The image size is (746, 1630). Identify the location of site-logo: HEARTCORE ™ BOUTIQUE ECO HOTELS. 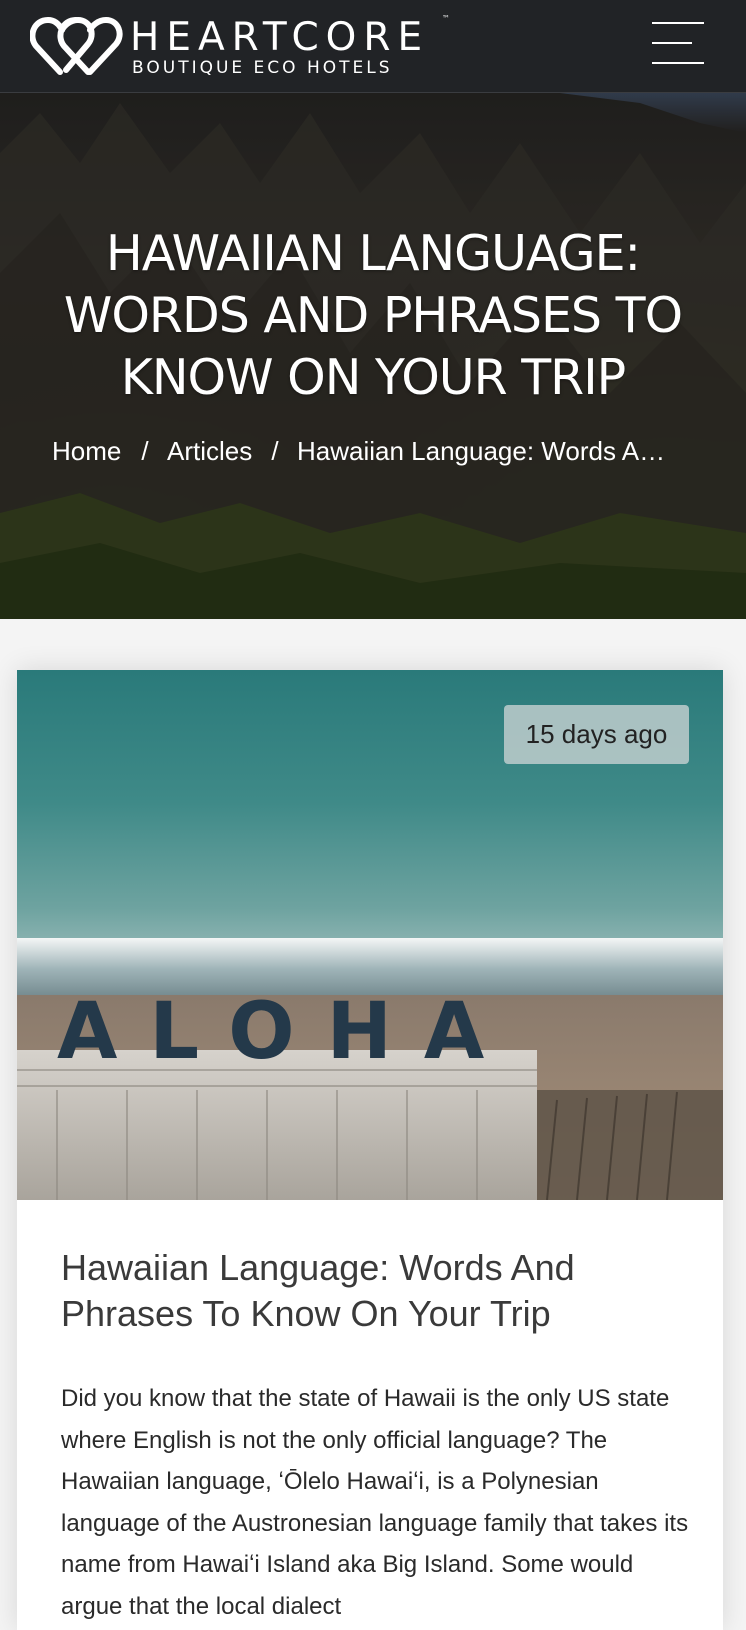
(245, 45).